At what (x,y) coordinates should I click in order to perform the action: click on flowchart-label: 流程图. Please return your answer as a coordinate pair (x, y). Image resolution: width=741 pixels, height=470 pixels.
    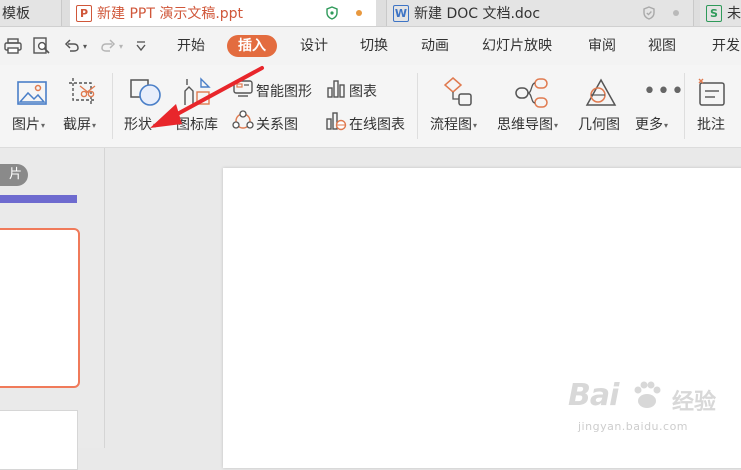
    Looking at the image, I should click on (451, 125).